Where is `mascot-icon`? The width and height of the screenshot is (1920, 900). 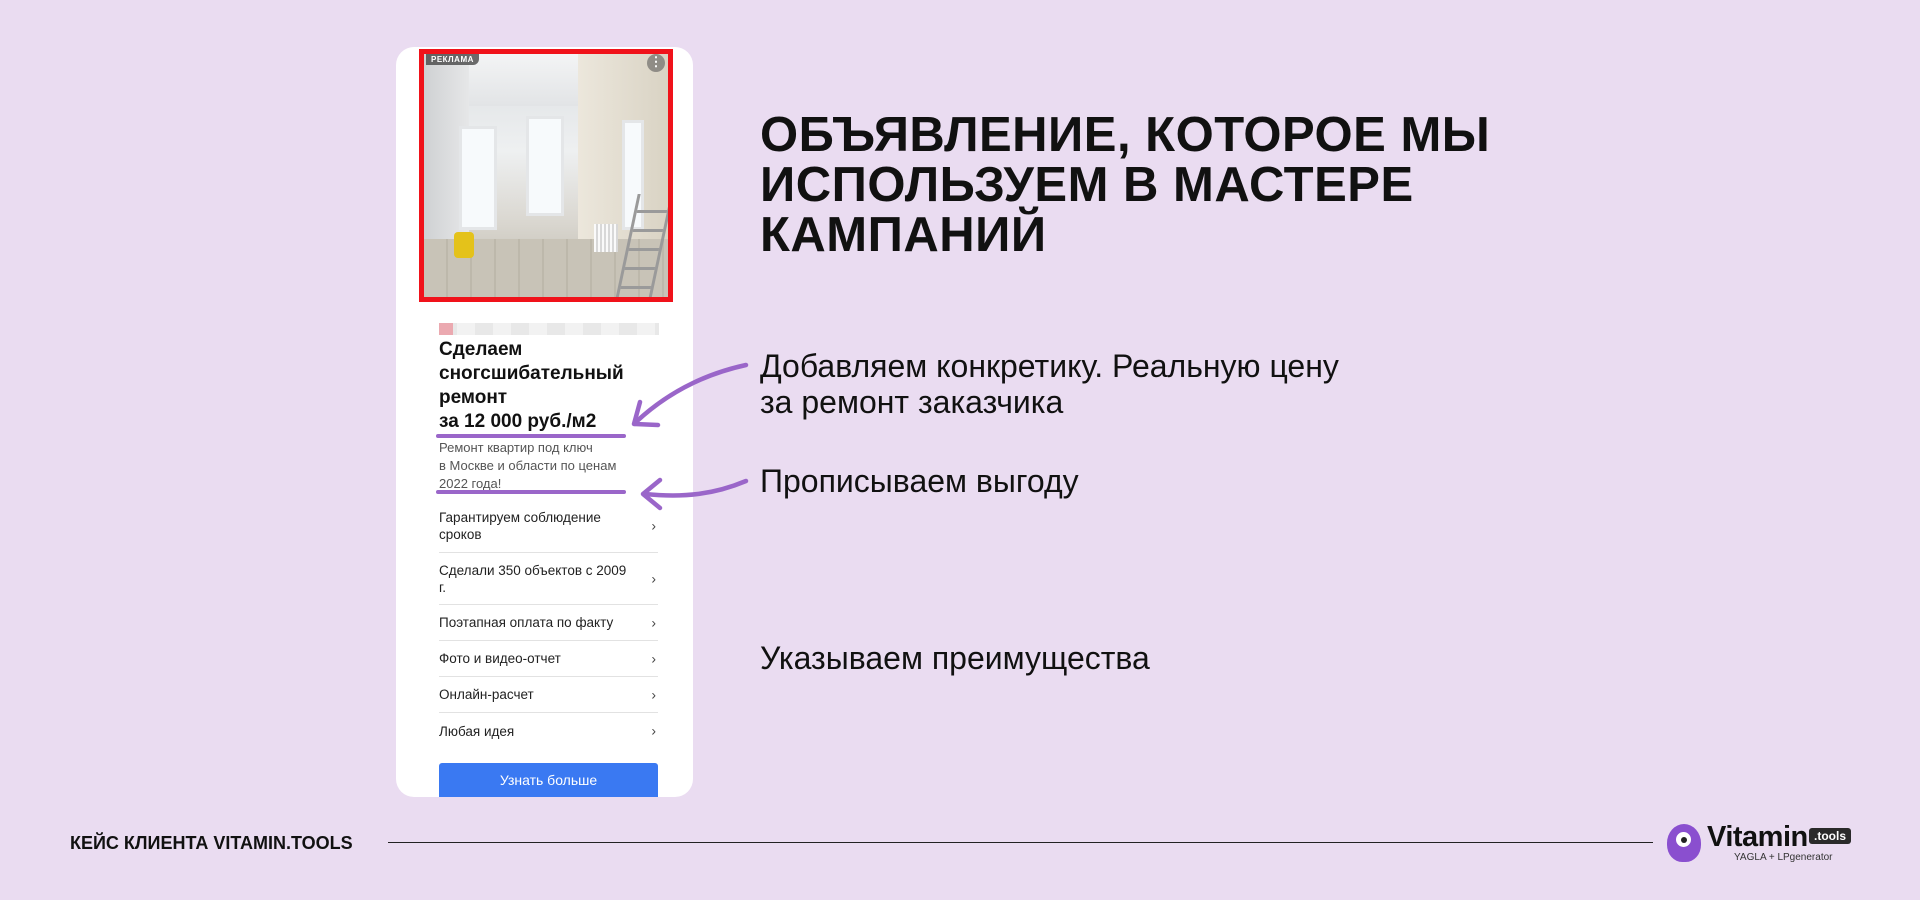
mascot-icon is located at coordinates (1684, 843).